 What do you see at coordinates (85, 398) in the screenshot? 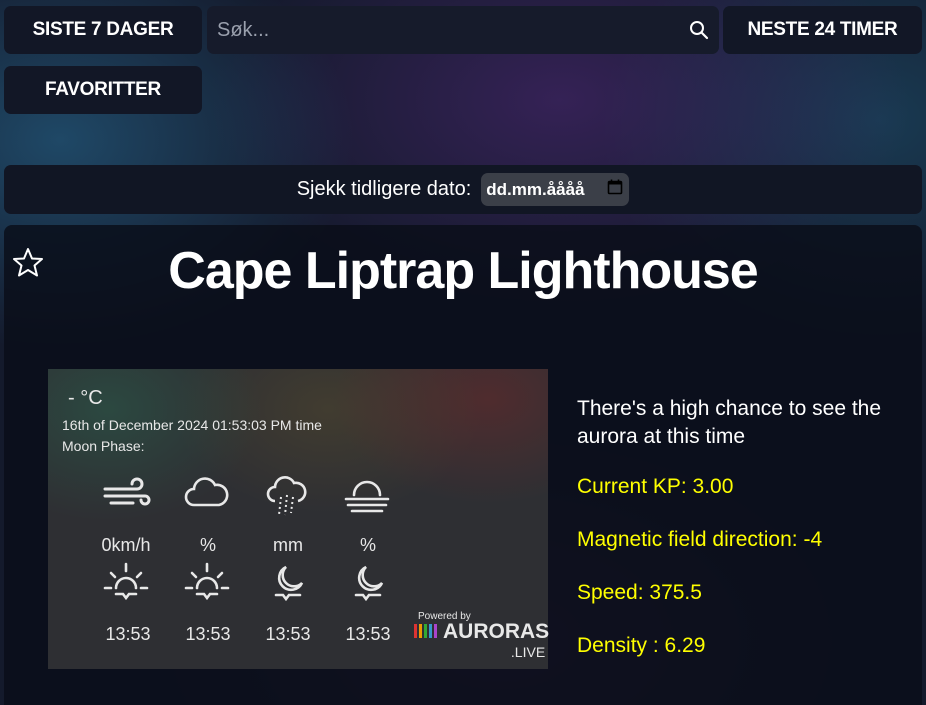
I see `temperature: - °C` at bounding box center [85, 398].